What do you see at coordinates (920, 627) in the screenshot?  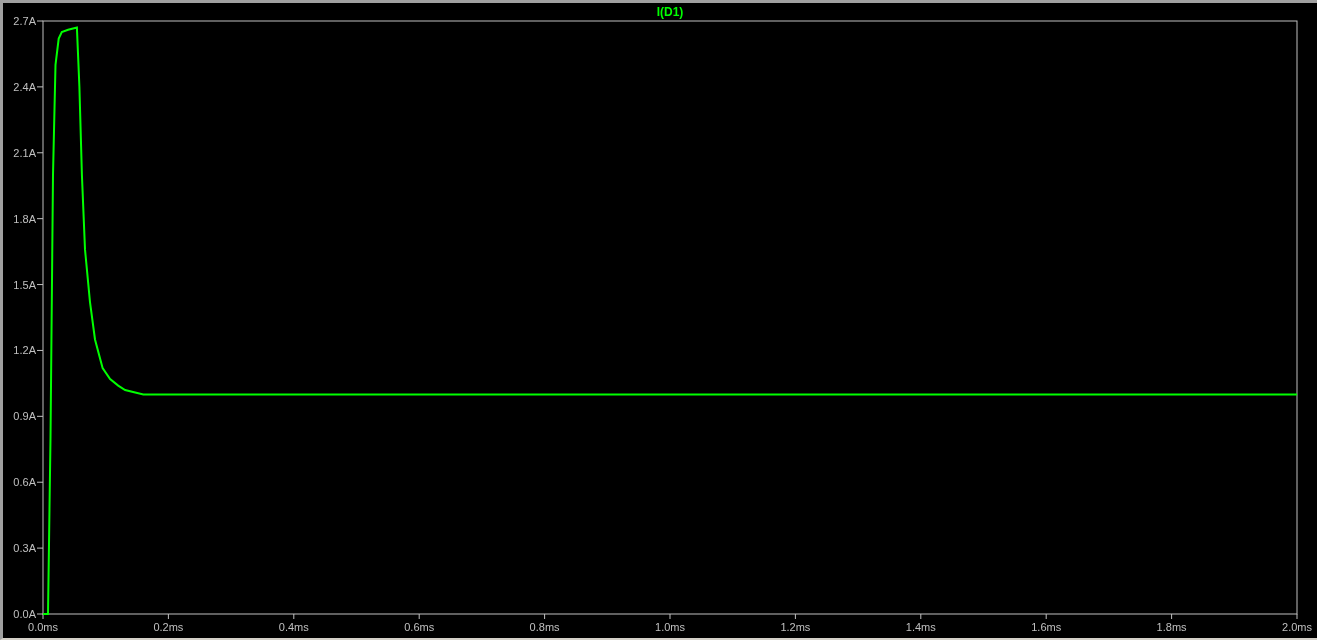 I see `x-tick-label: 1.4ms` at bounding box center [920, 627].